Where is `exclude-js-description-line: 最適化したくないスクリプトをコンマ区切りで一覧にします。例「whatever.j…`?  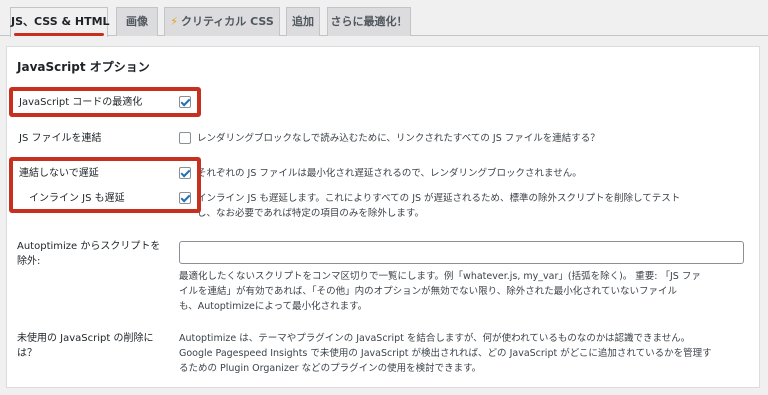
exclude-js-description-line: 最適化したくないスクリプトをコンマ区切りで一覧にします。例「whatever.j… is located at coordinates (440, 276).